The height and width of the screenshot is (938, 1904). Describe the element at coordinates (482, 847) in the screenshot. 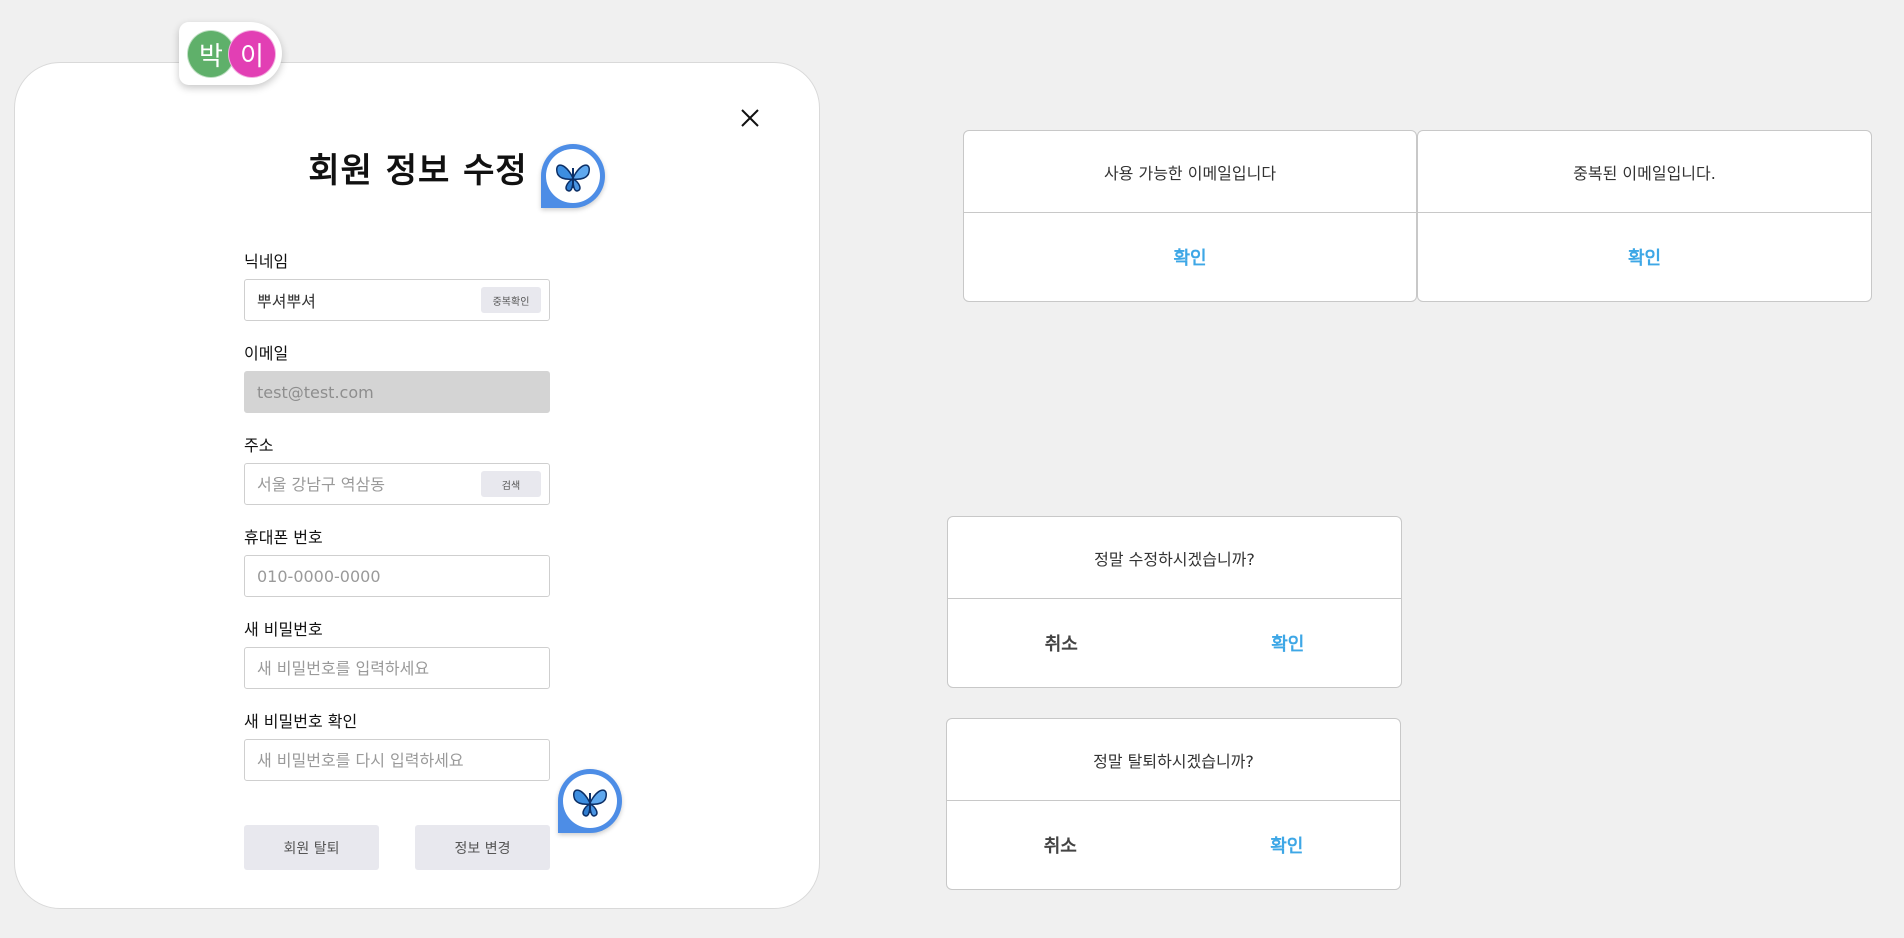

I see `update-info-button: 정보 변경` at that location.